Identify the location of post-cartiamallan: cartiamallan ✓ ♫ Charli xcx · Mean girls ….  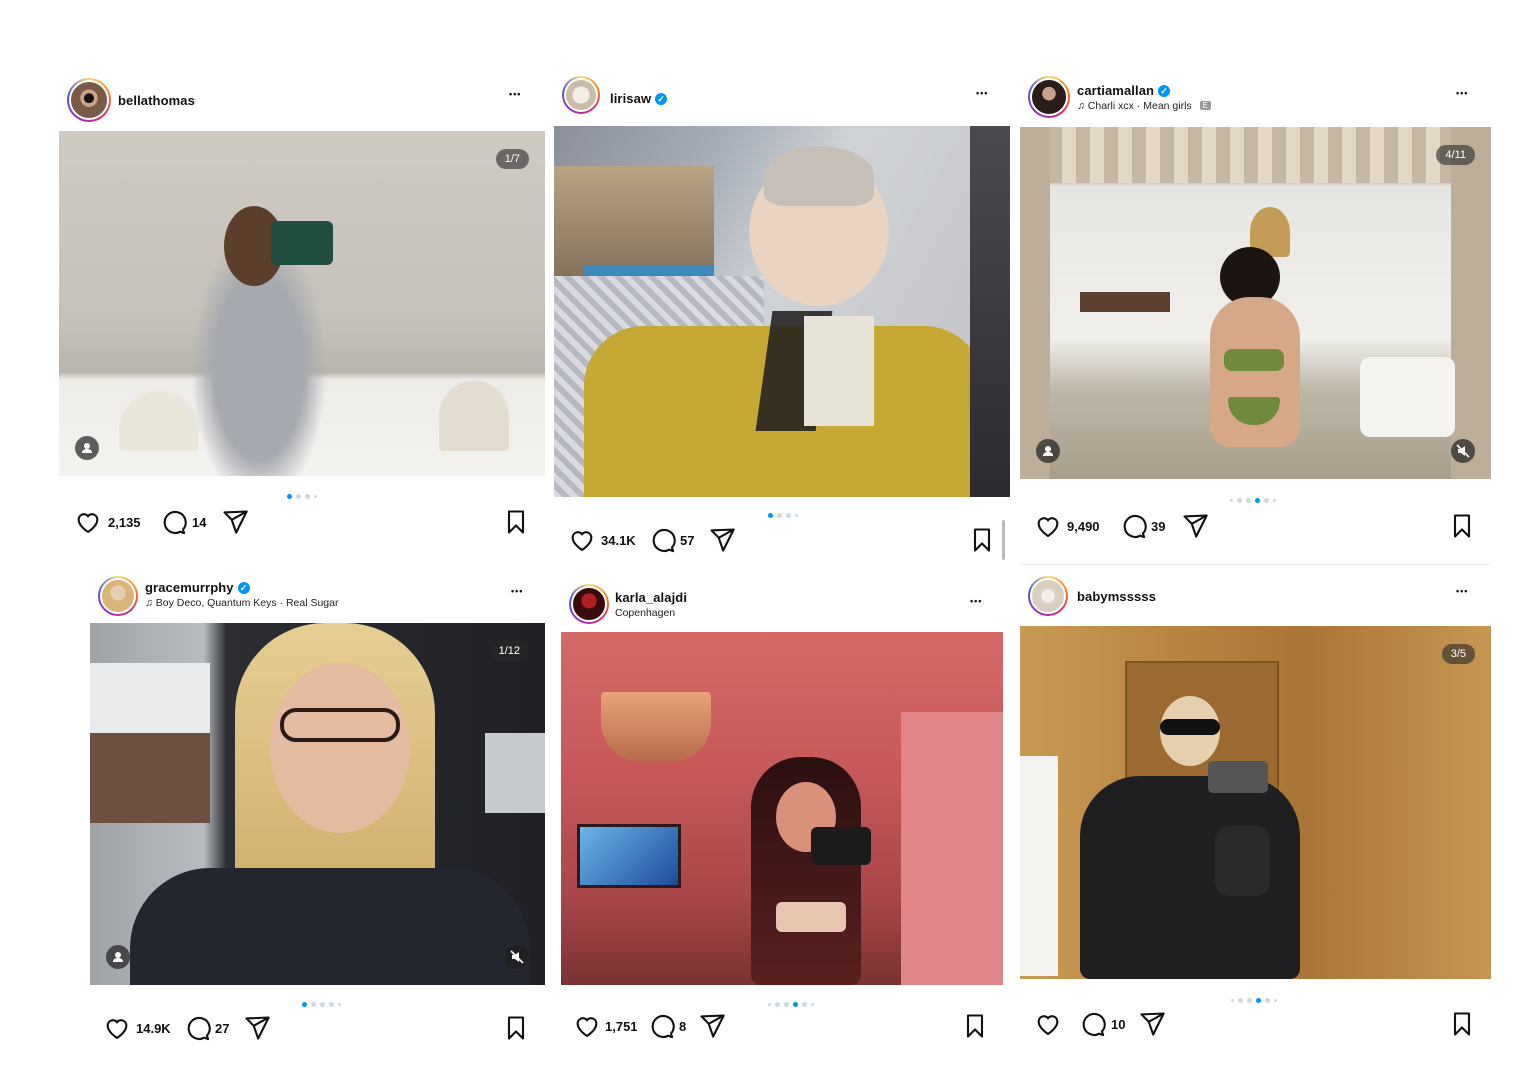
(1255, 317).